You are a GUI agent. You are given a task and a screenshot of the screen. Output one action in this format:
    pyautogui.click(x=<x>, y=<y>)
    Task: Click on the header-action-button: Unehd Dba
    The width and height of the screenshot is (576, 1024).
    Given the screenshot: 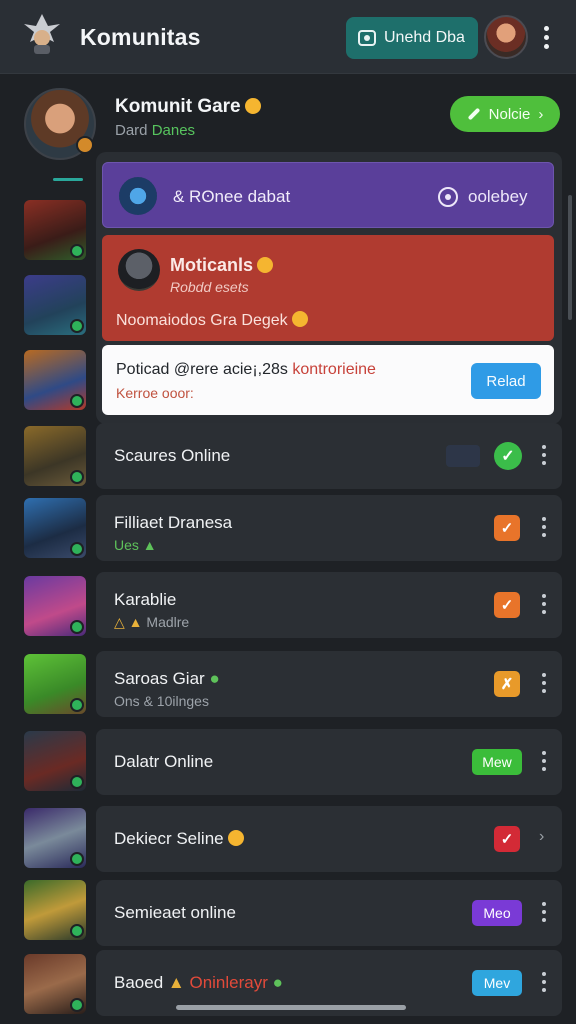 What is the action you would take?
    pyautogui.click(x=412, y=38)
    